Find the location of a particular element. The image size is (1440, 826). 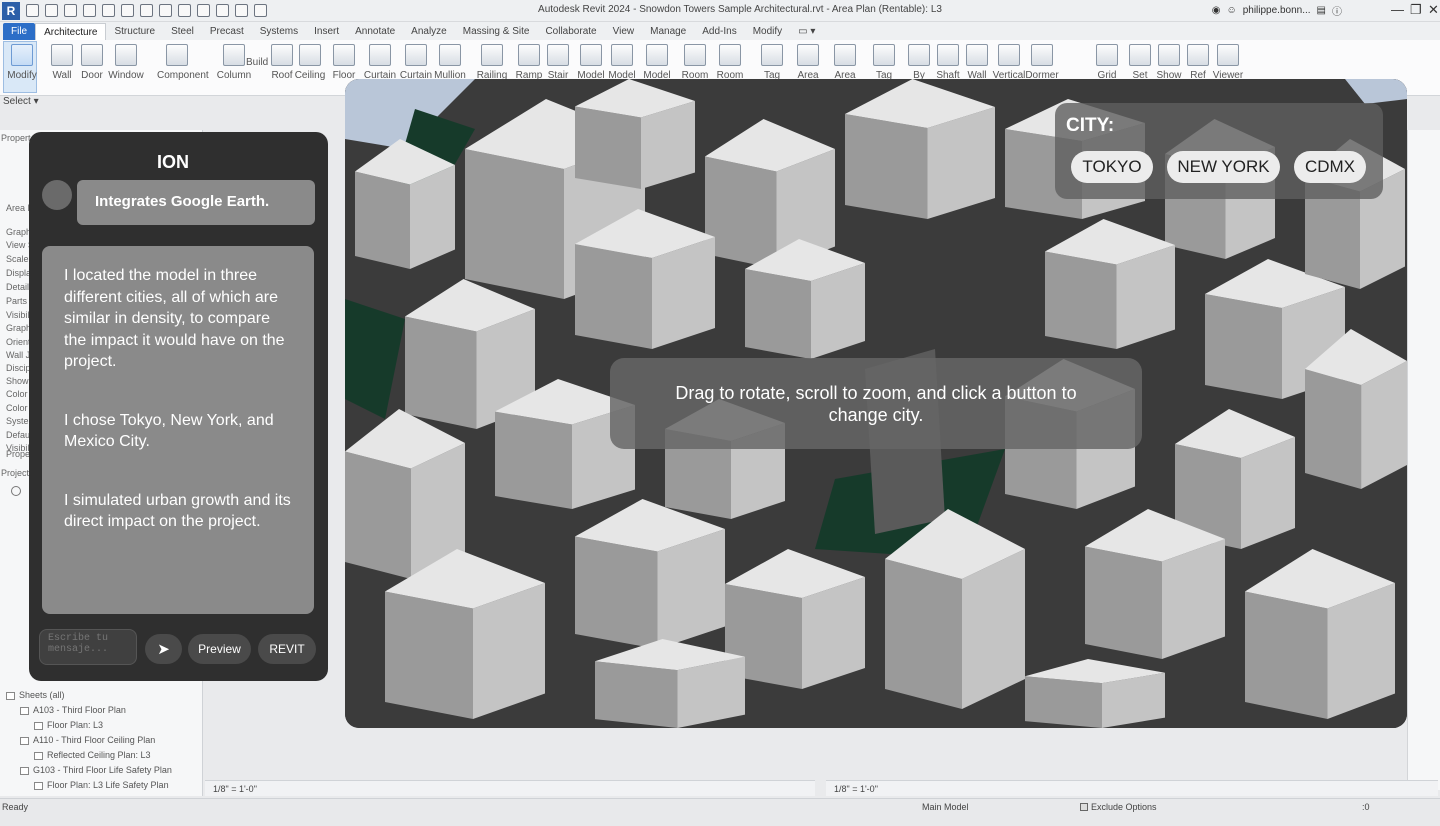

section-icon is located at coordinates (222, 10).